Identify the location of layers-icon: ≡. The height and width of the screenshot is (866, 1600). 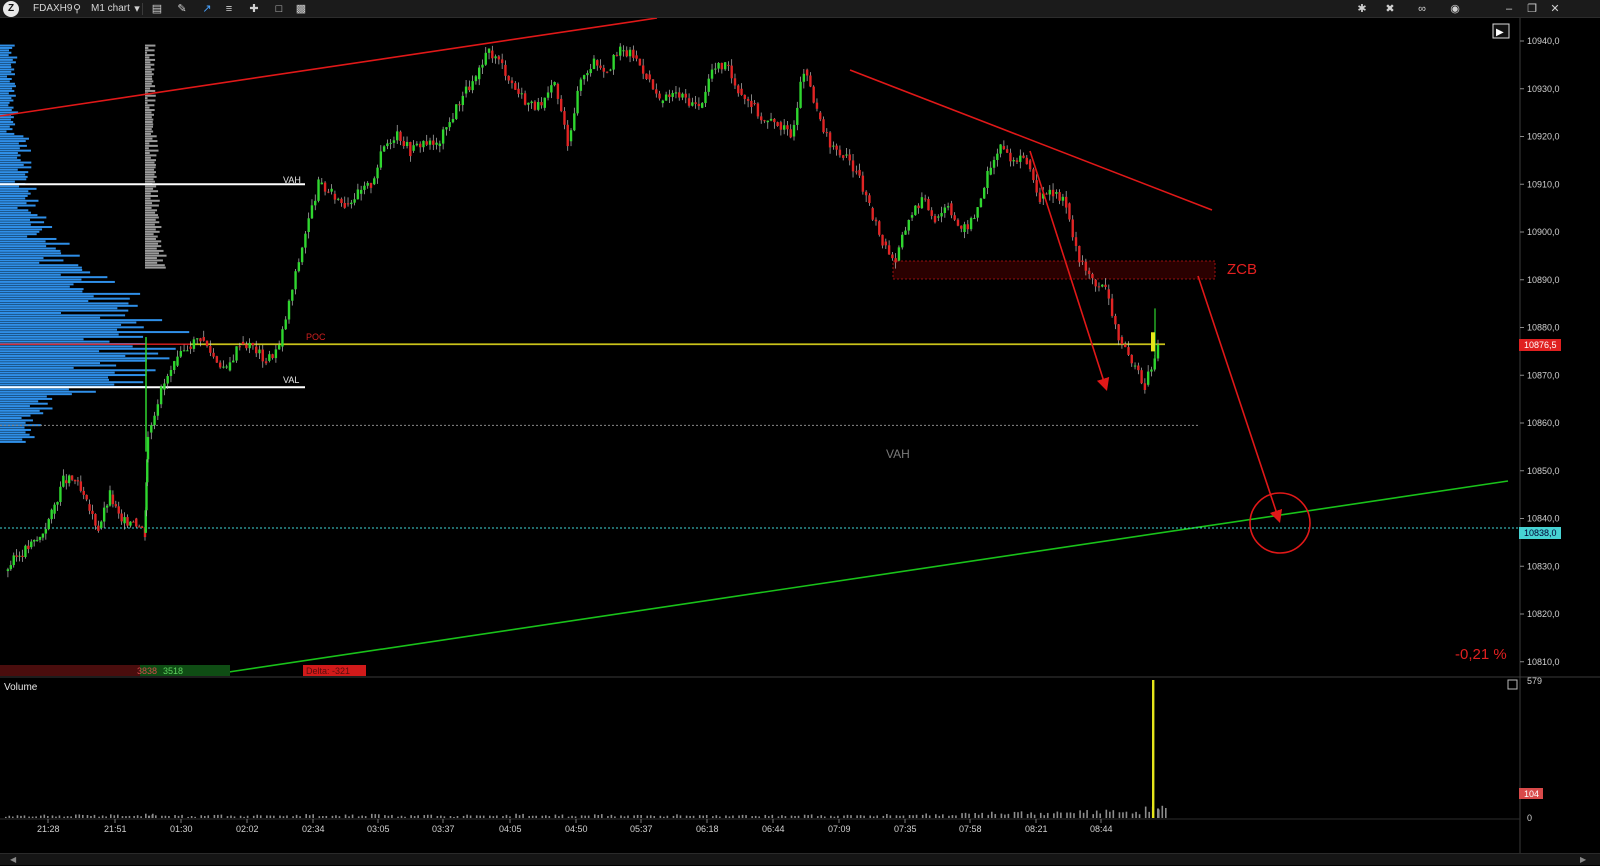
(229, 9).